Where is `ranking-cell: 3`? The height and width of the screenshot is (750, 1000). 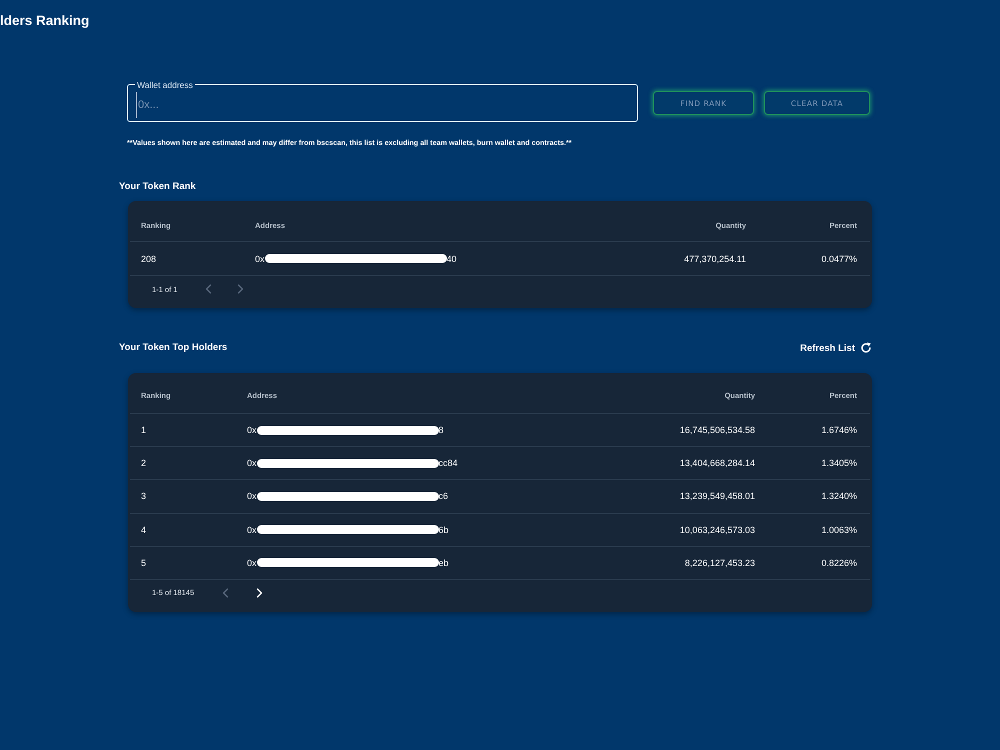
ranking-cell: 3 is located at coordinates (143, 496).